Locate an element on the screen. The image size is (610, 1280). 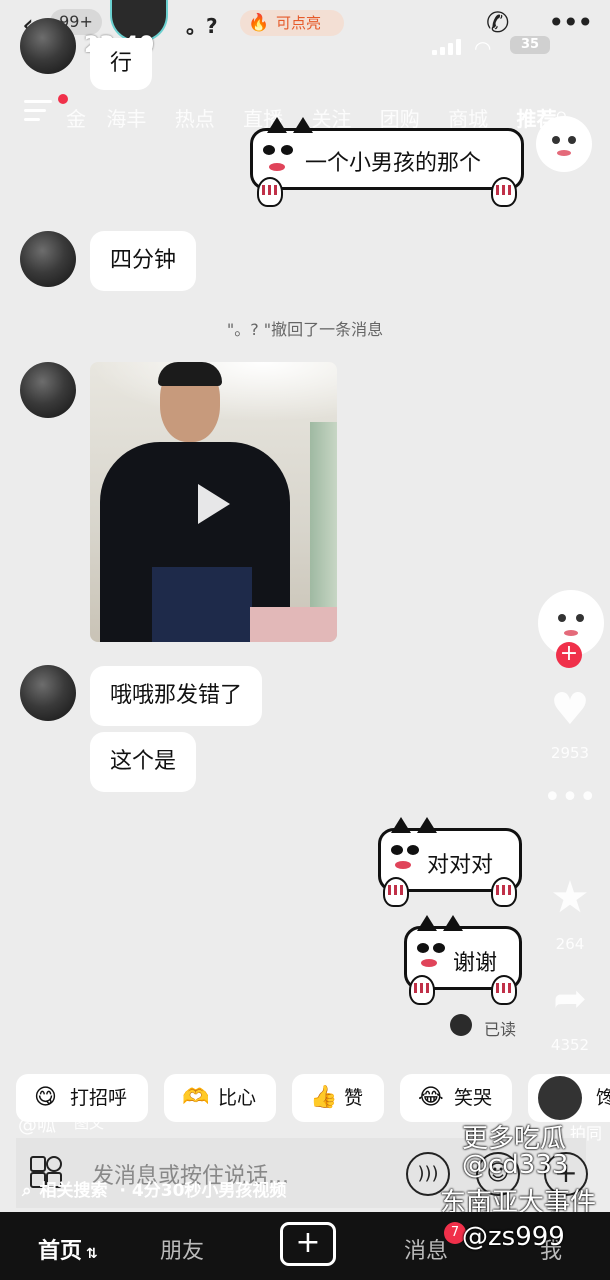
related-search: ⌕ 相关搜索 · 4分30秒小男孩视频 is located at coordinates (154, 1188).